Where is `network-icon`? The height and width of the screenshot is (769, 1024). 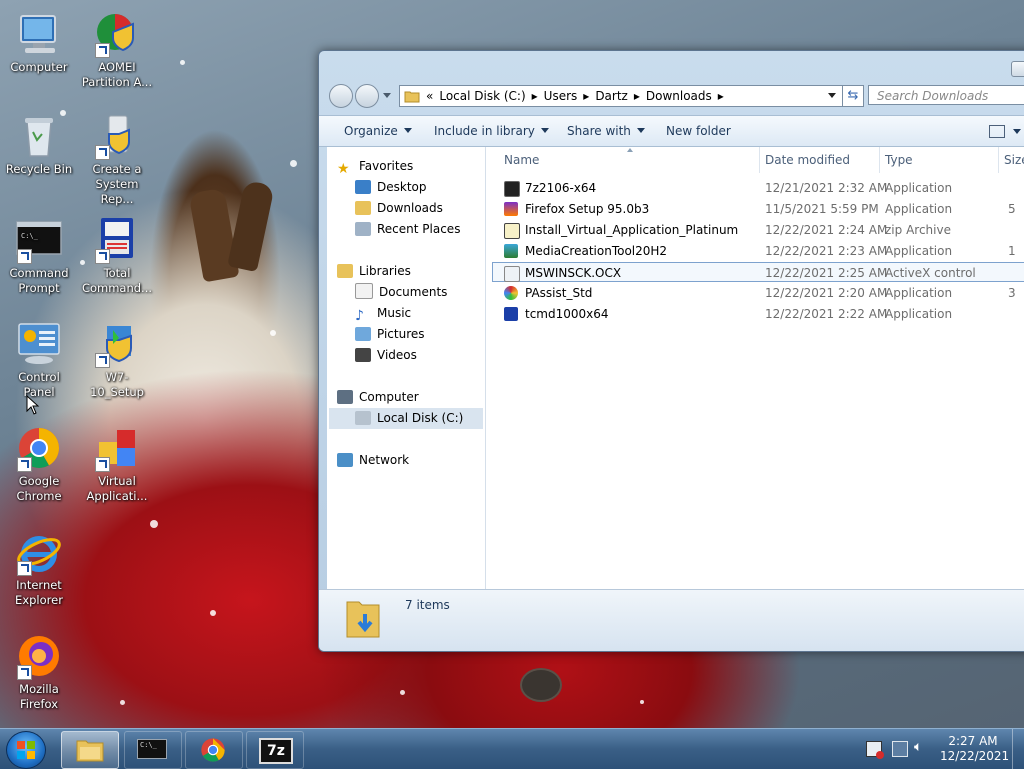
network-icon is located at coordinates (345, 460).